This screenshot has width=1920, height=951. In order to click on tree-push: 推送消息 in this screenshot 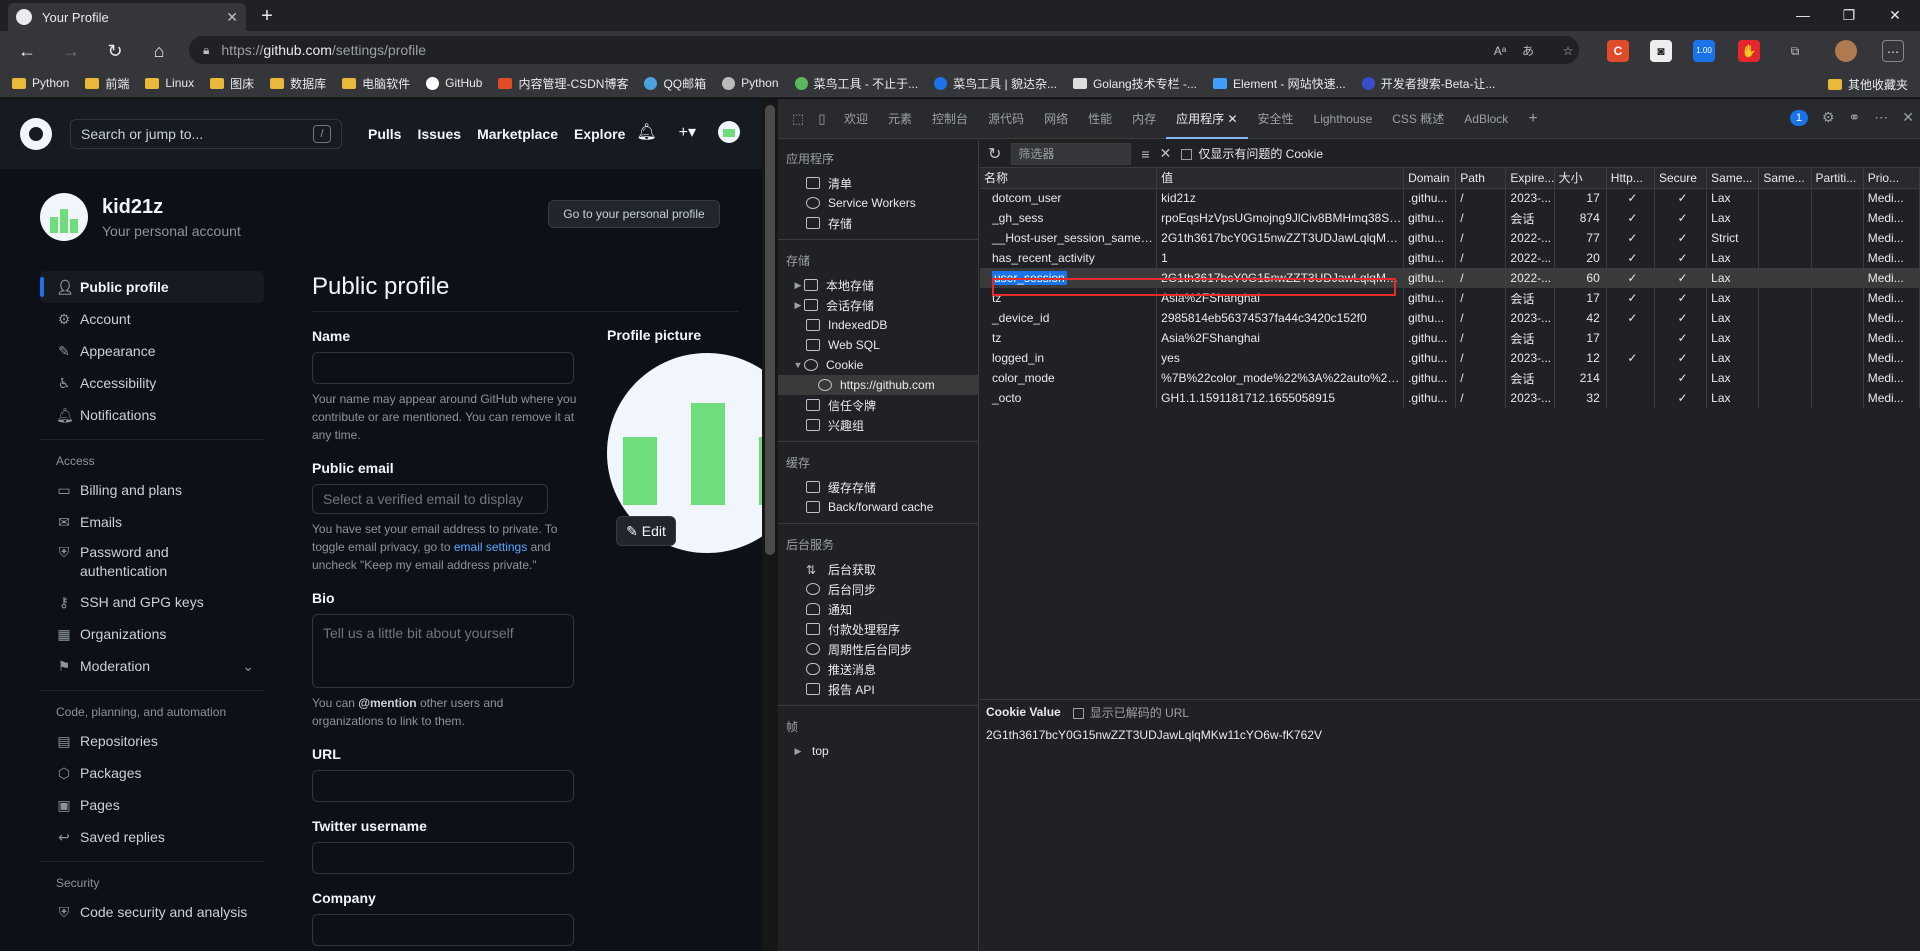, I will do `click(878, 669)`.